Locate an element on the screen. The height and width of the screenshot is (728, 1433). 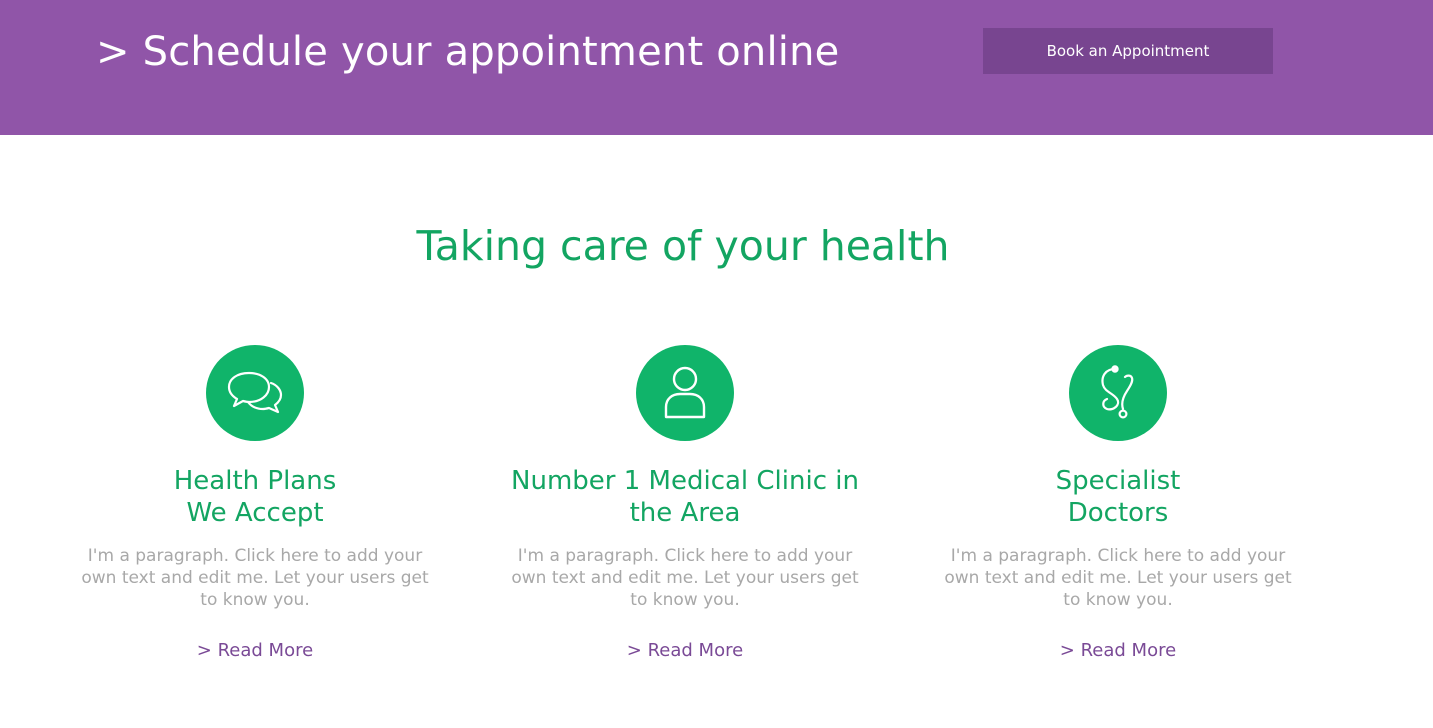
book-appointment-button: Book an Appointment is located at coordinates (1128, 51).